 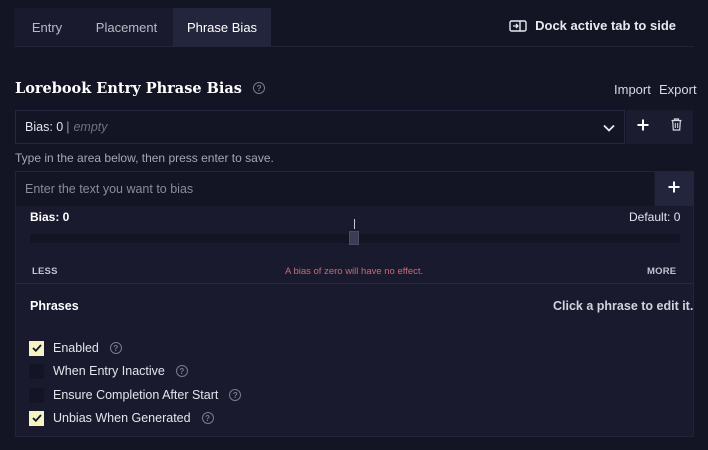 What do you see at coordinates (320, 127) in the screenshot?
I see `bias-group-select: Bias: 0 | empty` at bounding box center [320, 127].